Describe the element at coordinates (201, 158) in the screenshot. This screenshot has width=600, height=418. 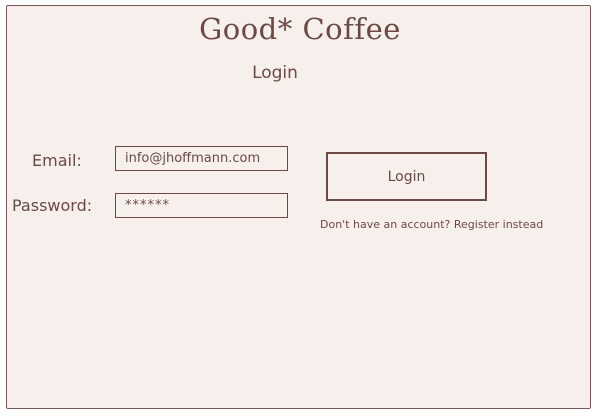
I see `email-field` at that location.